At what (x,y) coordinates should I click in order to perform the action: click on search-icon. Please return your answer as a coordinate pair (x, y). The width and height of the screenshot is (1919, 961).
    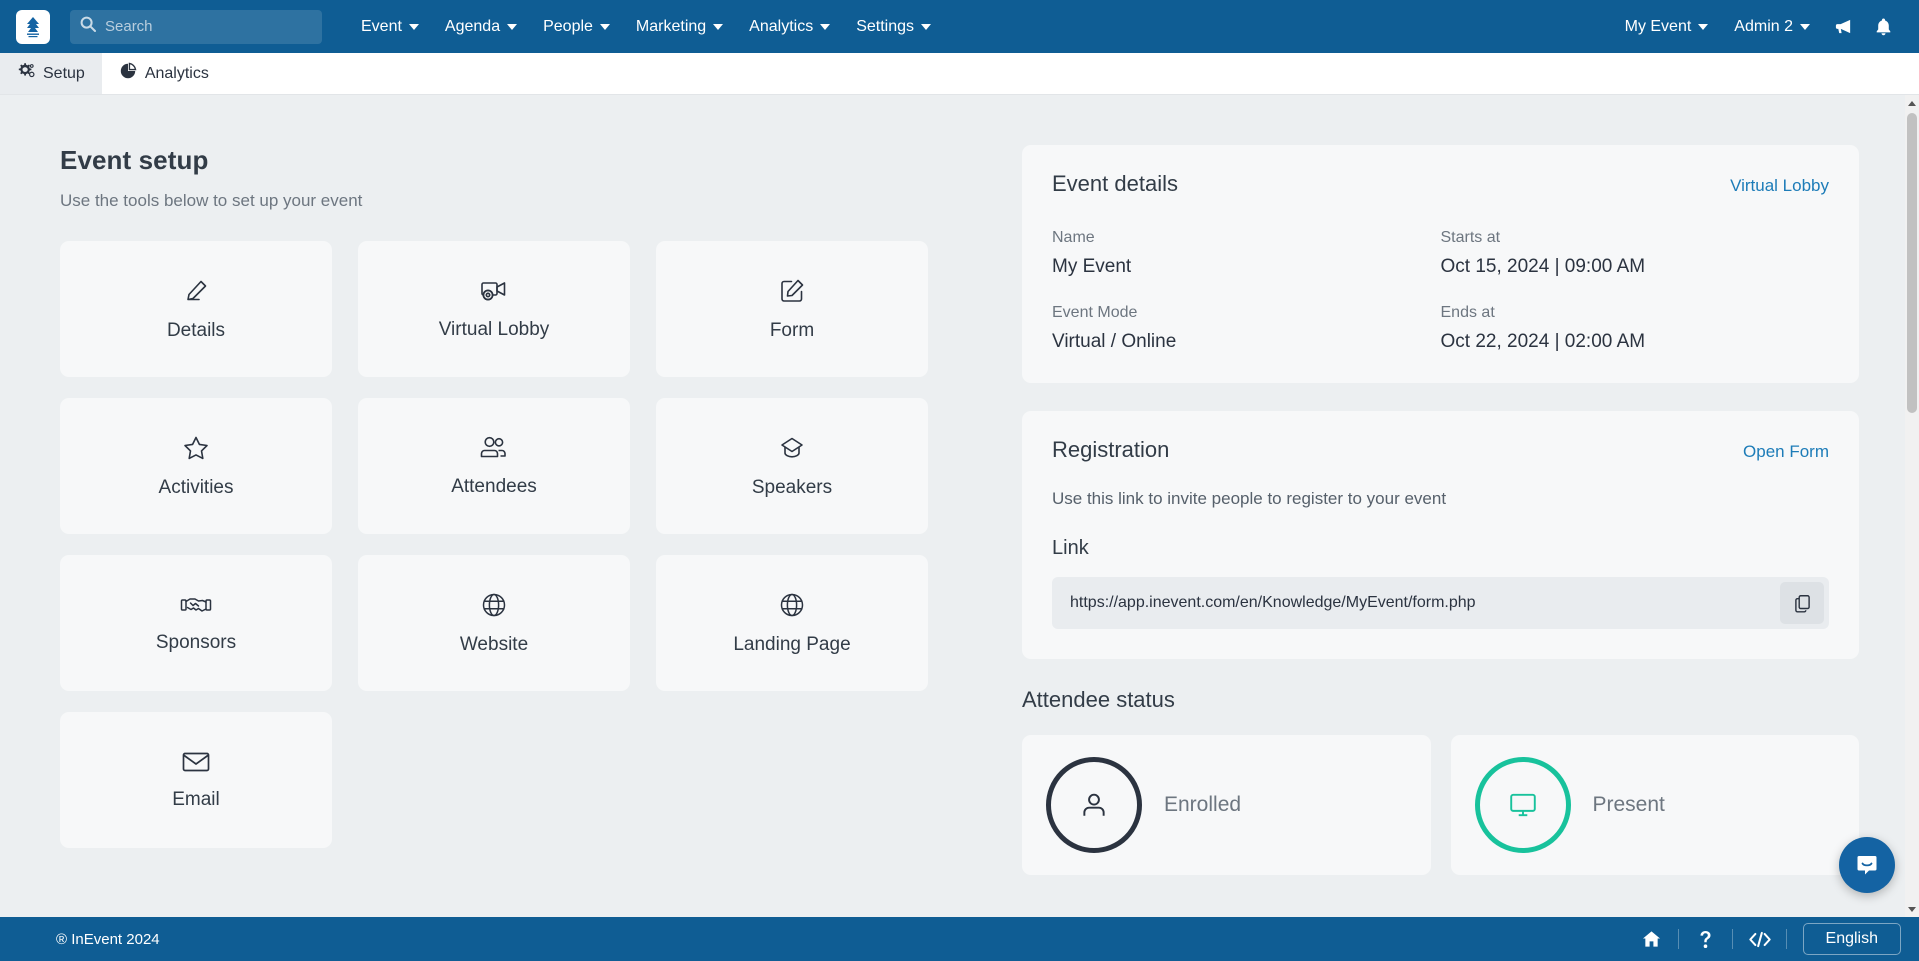
    Looking at the image, I should click on (88, 26).